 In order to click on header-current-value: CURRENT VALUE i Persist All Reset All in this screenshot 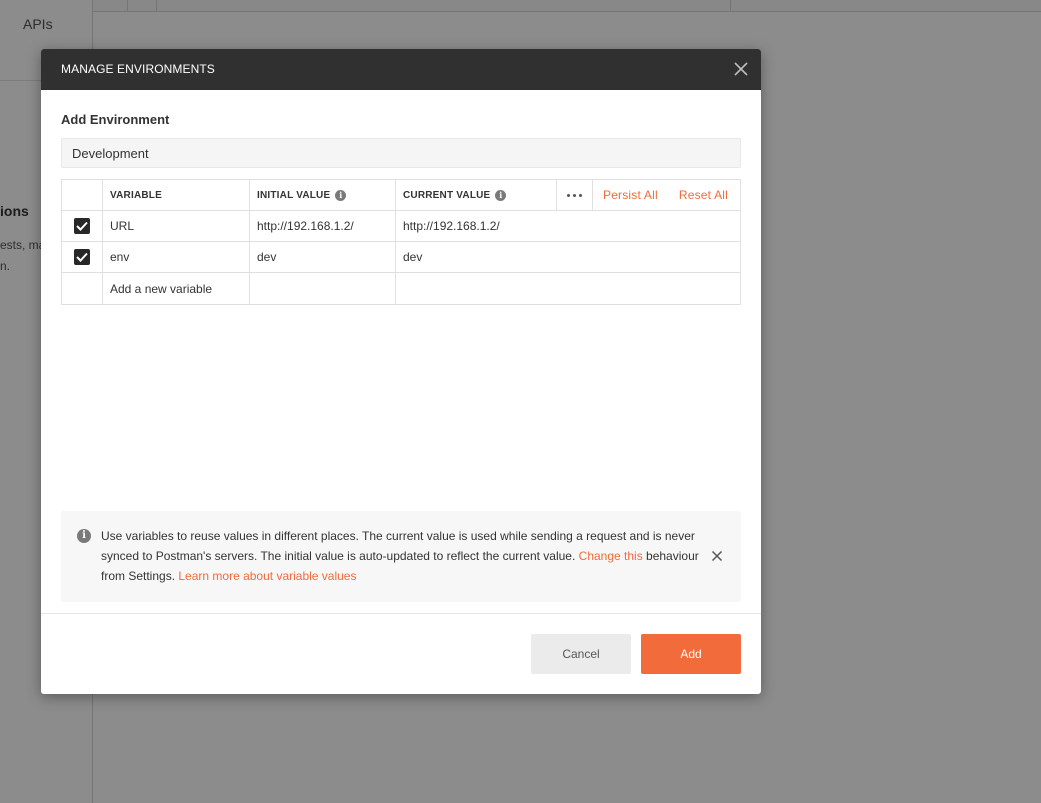, I will do `click(569, 195)`.